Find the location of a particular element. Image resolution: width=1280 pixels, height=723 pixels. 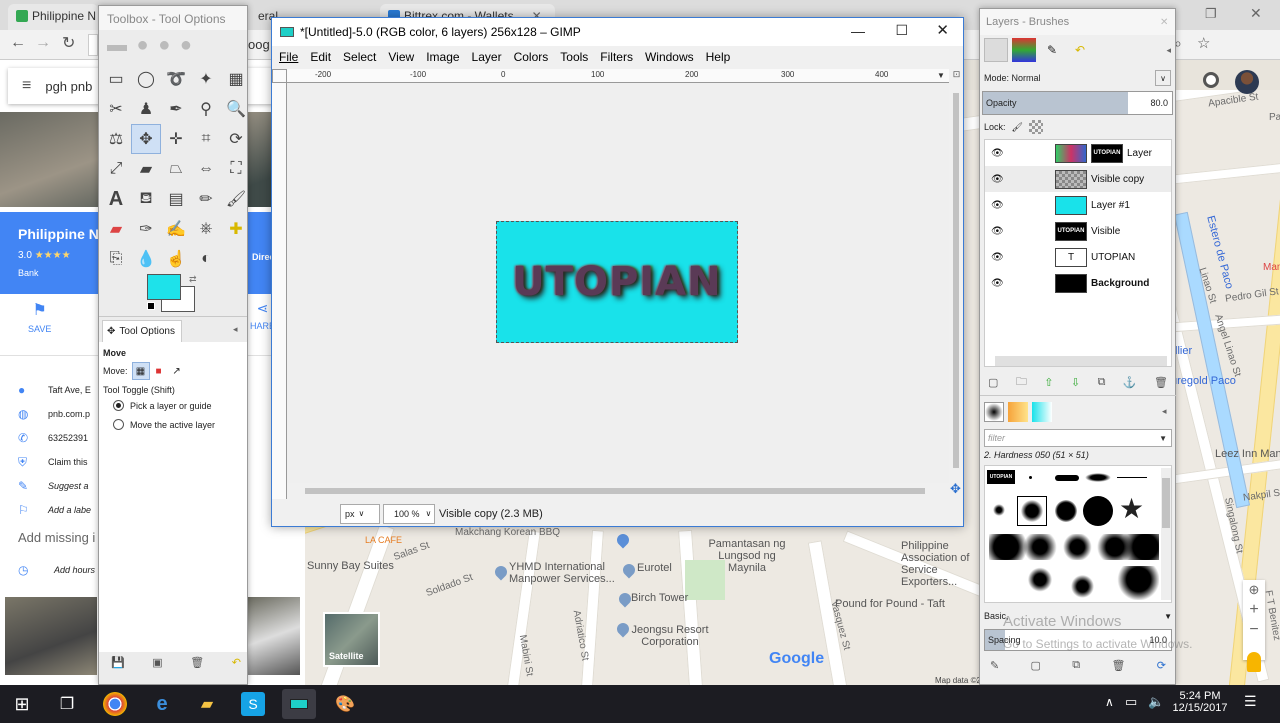

new-group-icon: 🗀 is located at coordinates (1021, 382).